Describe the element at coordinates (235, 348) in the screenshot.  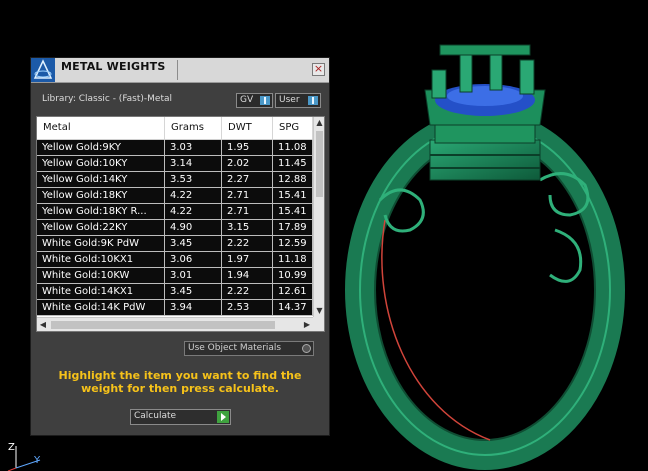
I see `use-object-materials-label: Use Object Materials` at that location.